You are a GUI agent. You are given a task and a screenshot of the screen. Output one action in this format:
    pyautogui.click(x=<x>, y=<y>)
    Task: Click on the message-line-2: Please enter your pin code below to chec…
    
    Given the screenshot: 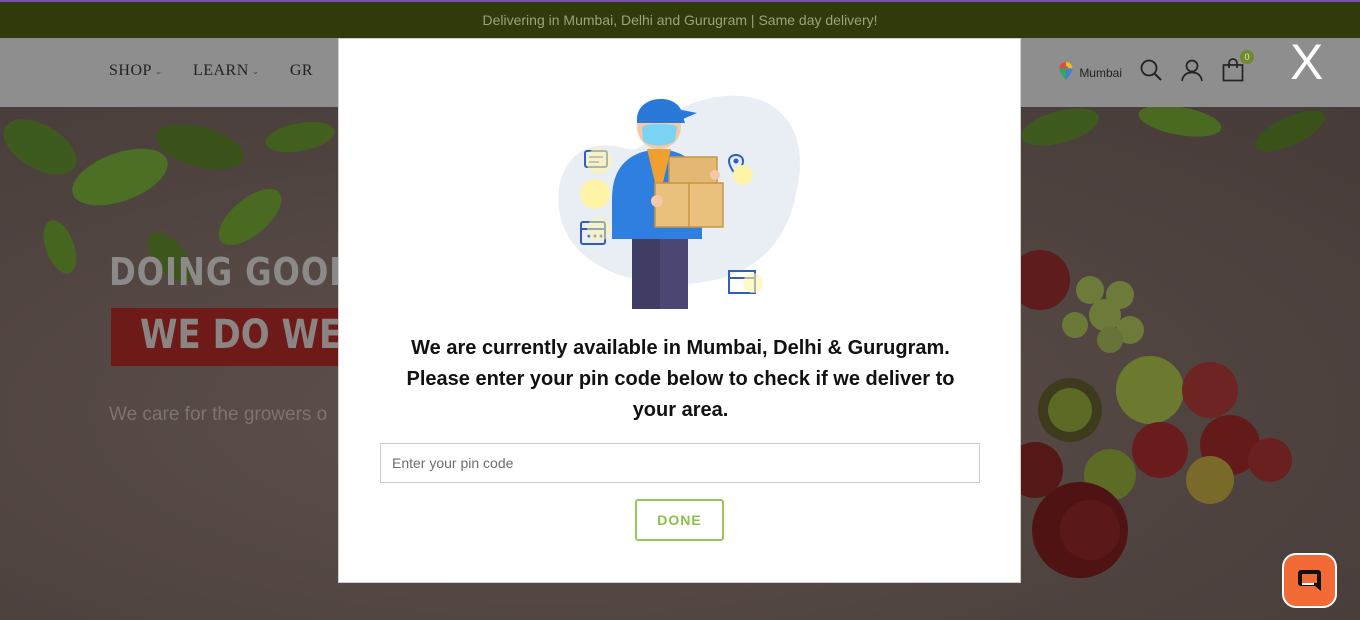 What is the action you would take?
    pyautogui.click(x=680, y=379)
    